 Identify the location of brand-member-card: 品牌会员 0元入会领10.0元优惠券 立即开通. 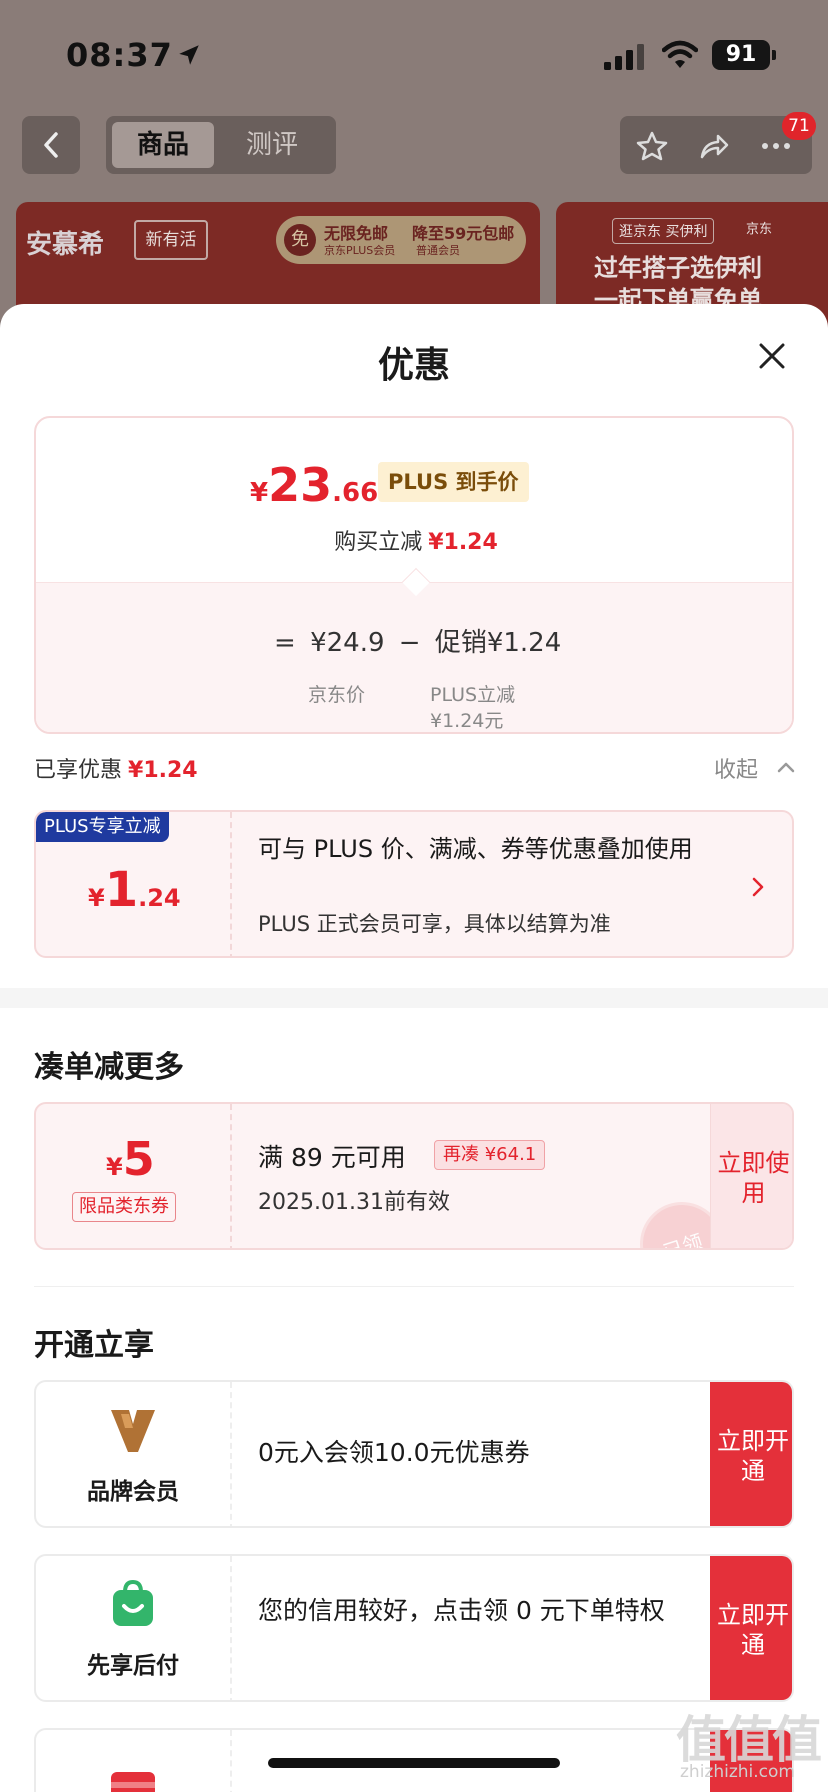
(414, 1454).